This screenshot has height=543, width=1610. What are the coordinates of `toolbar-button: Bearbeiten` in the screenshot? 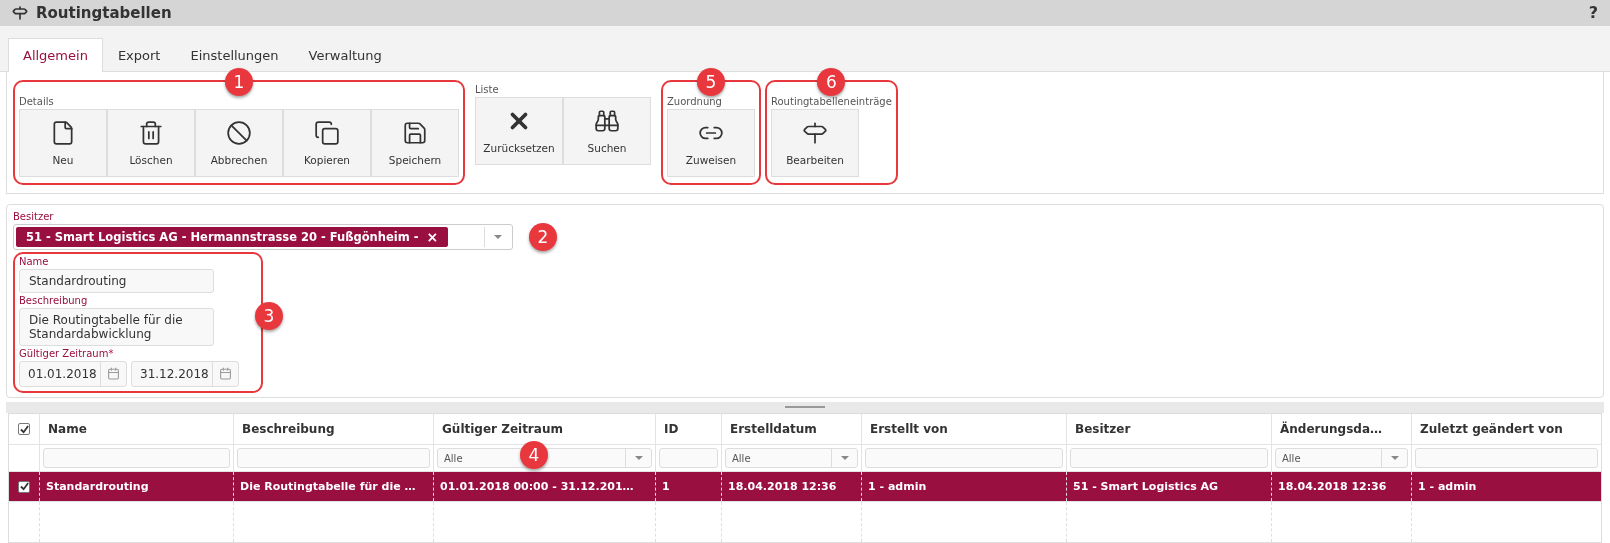 It's located at (815, 143).